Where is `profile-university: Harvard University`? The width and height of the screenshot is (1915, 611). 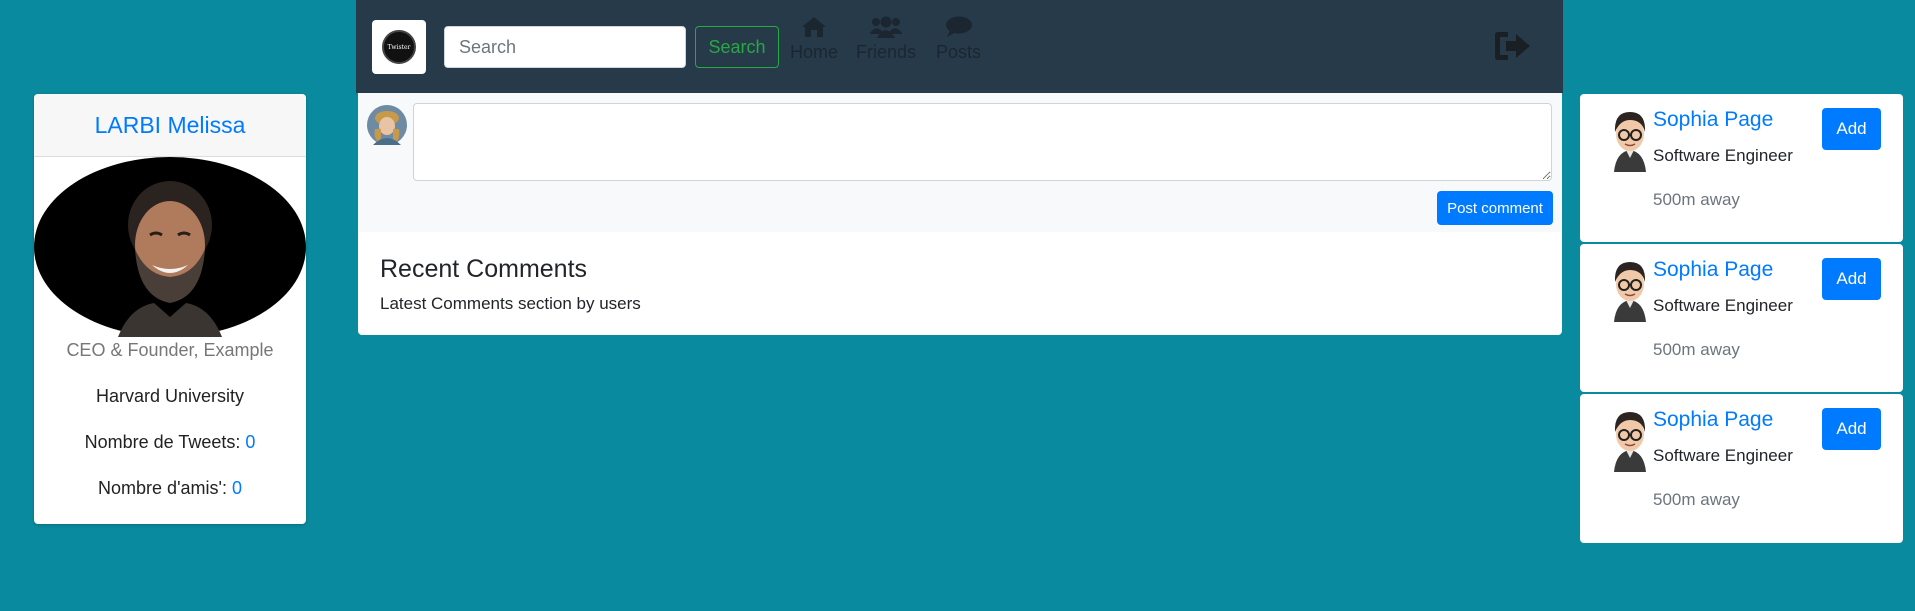 profile-university: Harvard University is located at coordinates (170, 396).